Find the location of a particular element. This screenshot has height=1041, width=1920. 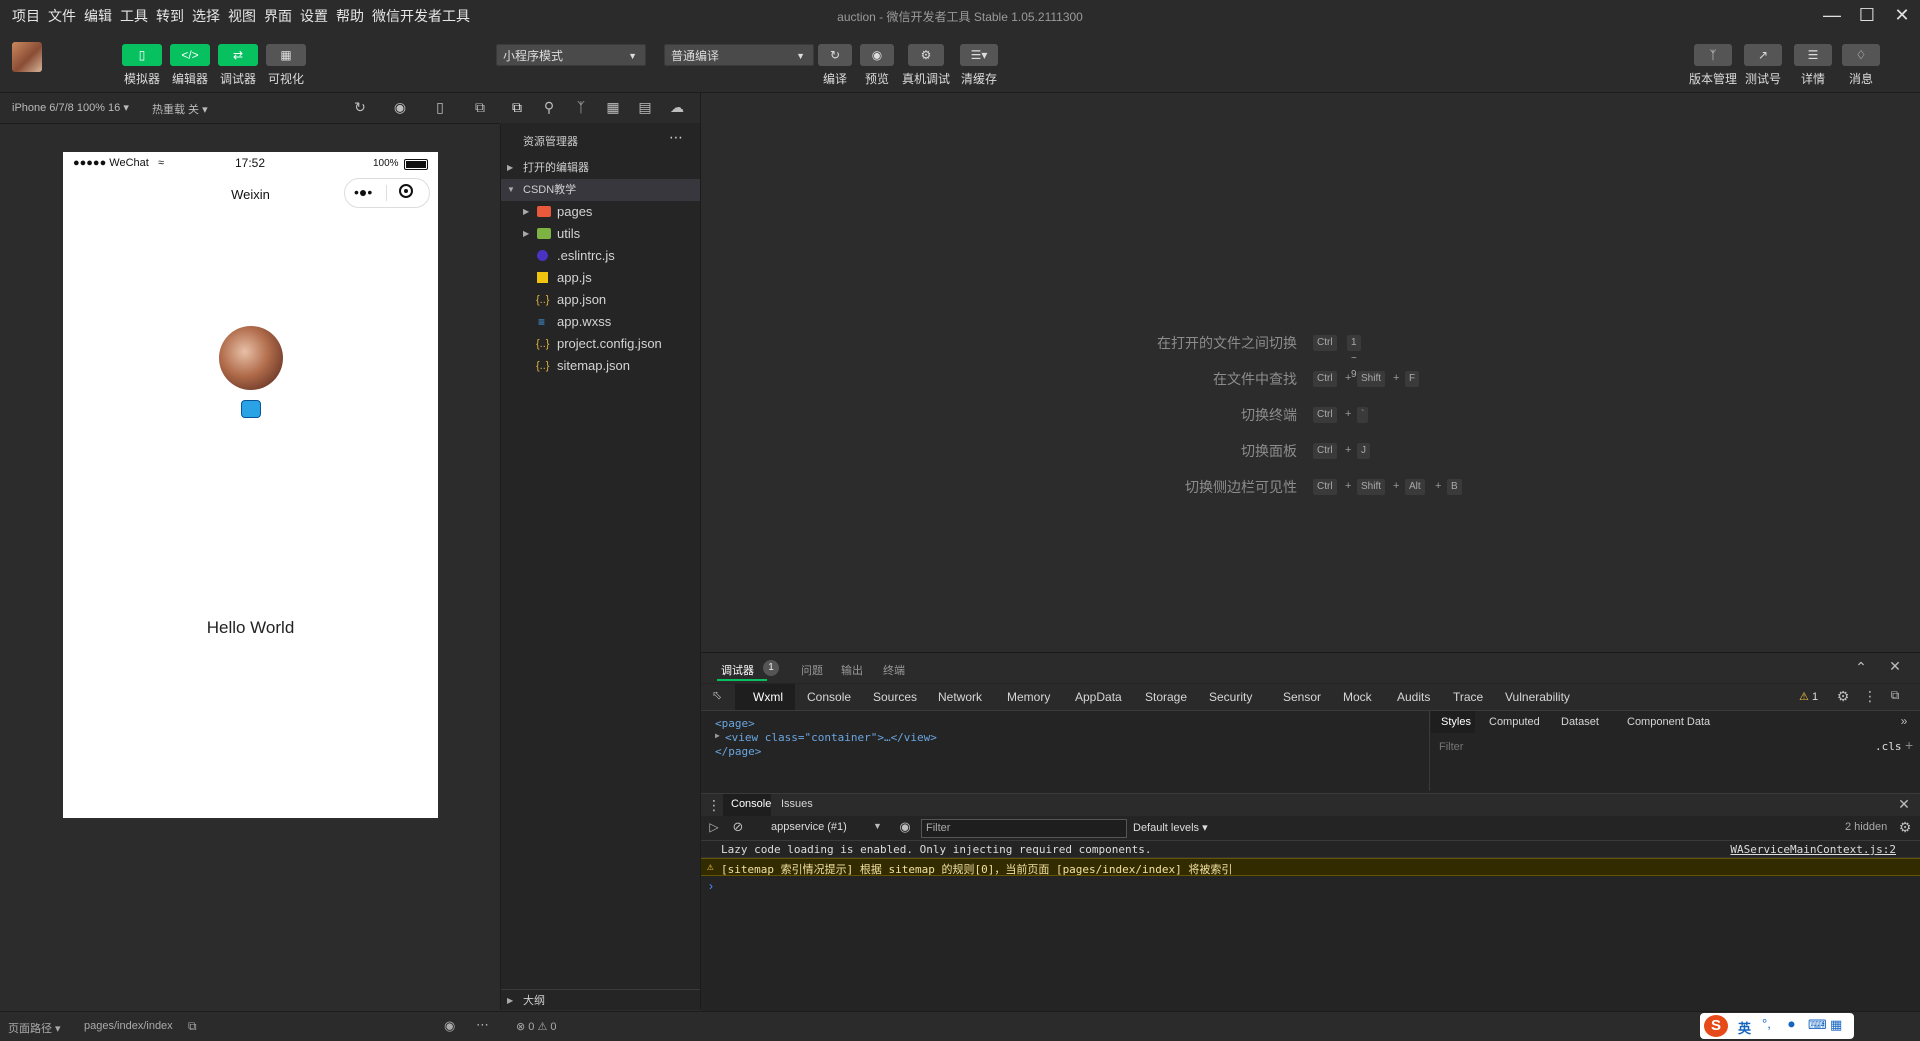

console-filter-input: Filter is located at coordinates (1024, 828).